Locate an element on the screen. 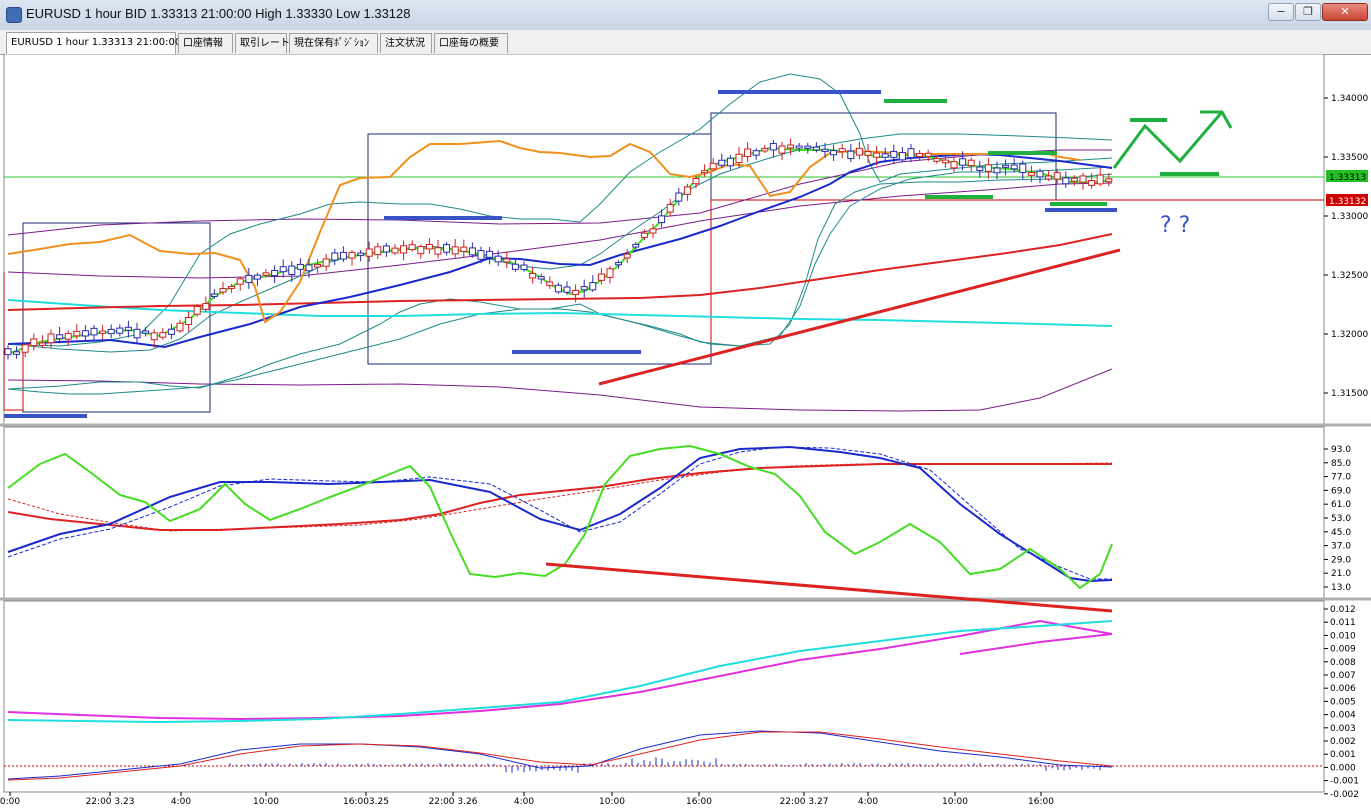 The image size is (1371, 812). macd-tick-label: 0.011 is located at coordinates (1343, 623).